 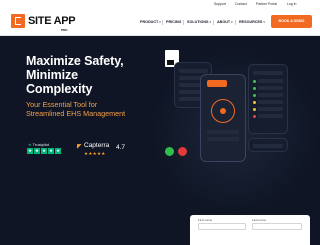 What do you see at coordinates (76, 113) in the screenshot?
I see `hero-subtitle-line2: Streamlined EHS Management` at bounding box center [76, 113].